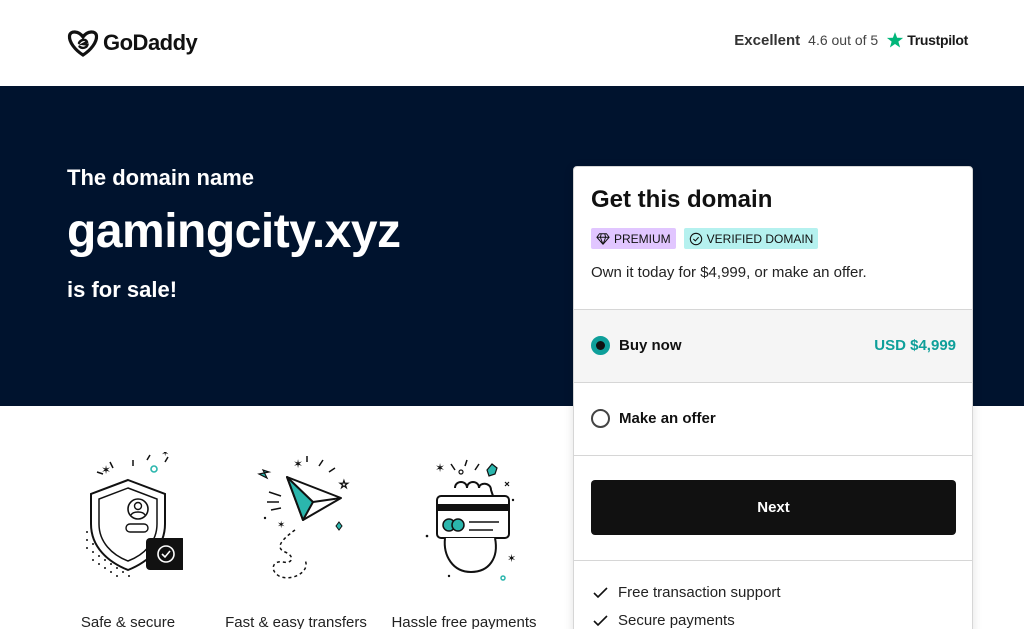 This screenshot has height=629, width=1024. I want to click on next-button: Next, so click(773, 507).